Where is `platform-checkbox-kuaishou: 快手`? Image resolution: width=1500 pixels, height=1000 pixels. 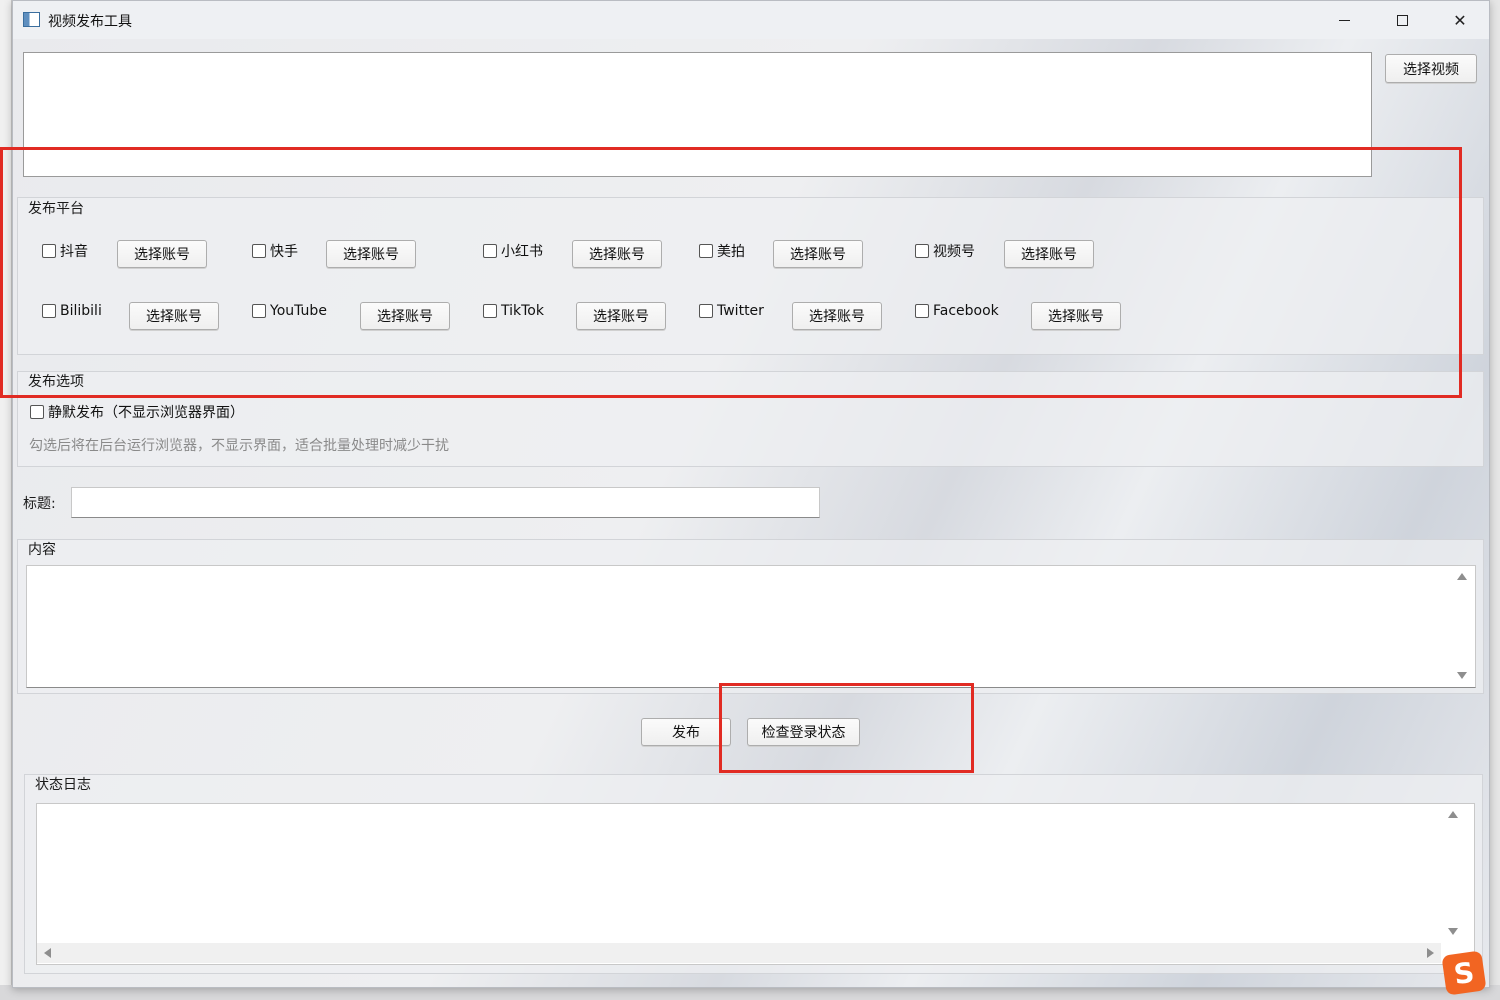 platform-checkbox-kuaishou: 快手 is located at coordinates (275, 251).